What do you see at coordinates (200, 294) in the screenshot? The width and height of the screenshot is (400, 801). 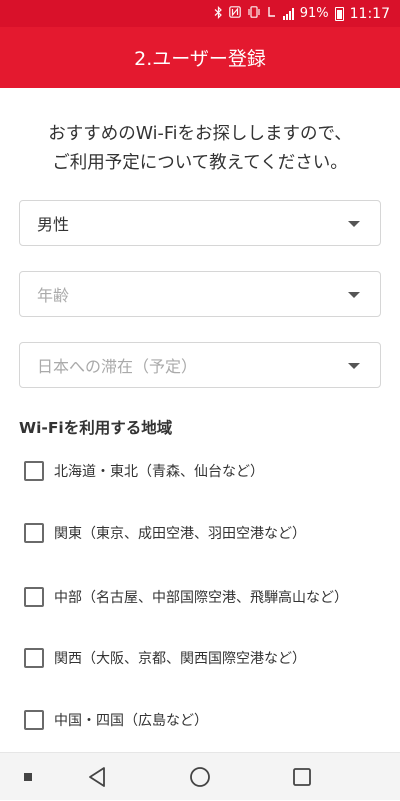 I see `age-select: 年齢` at bounding box center [200, 294].